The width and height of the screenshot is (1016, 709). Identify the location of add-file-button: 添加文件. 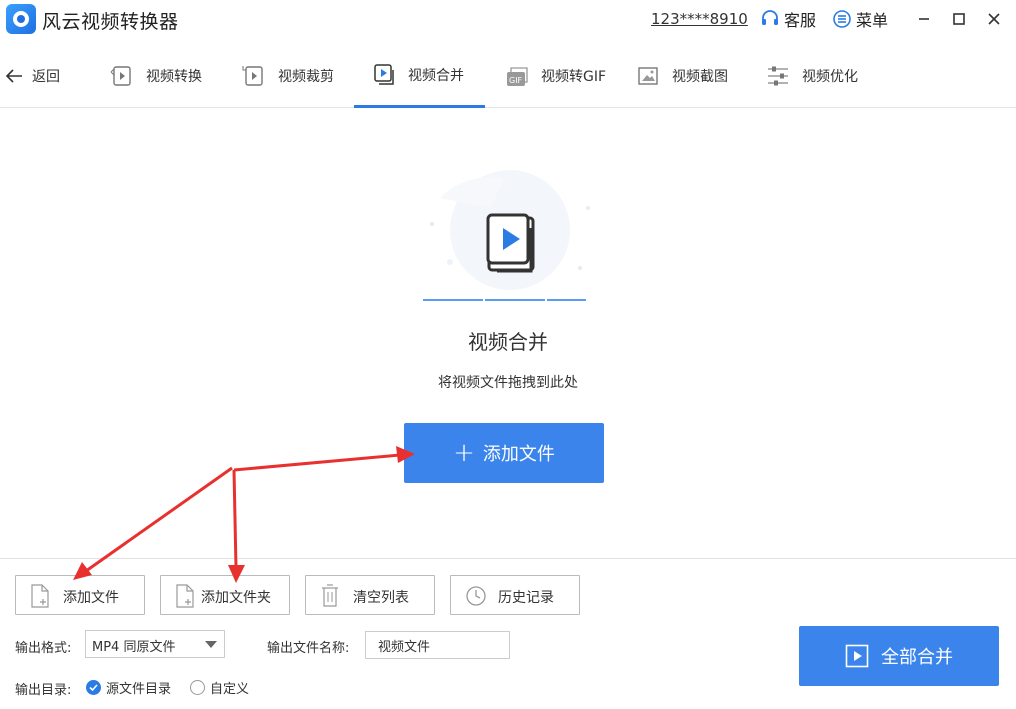
(80, 595).